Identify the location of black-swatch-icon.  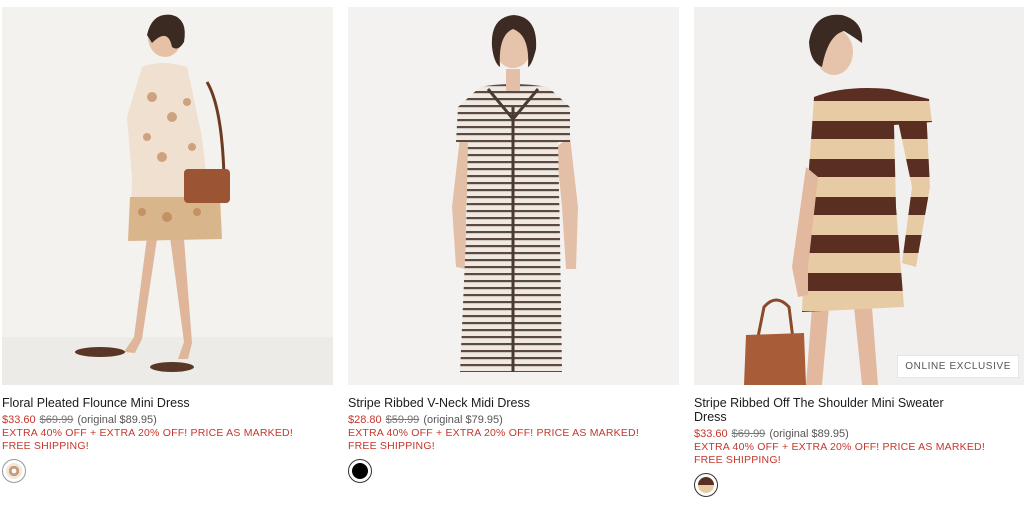
(360, 471).